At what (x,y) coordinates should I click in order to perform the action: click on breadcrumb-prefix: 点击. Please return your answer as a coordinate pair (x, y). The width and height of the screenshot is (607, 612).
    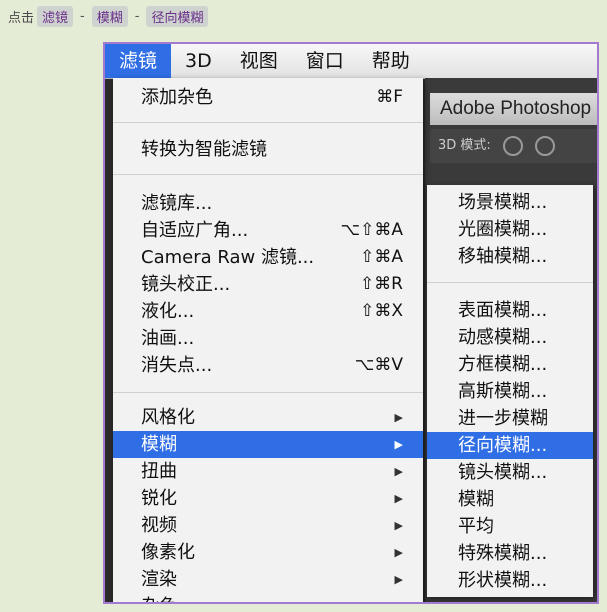
    Looking at the image, I should click on (21, 18).